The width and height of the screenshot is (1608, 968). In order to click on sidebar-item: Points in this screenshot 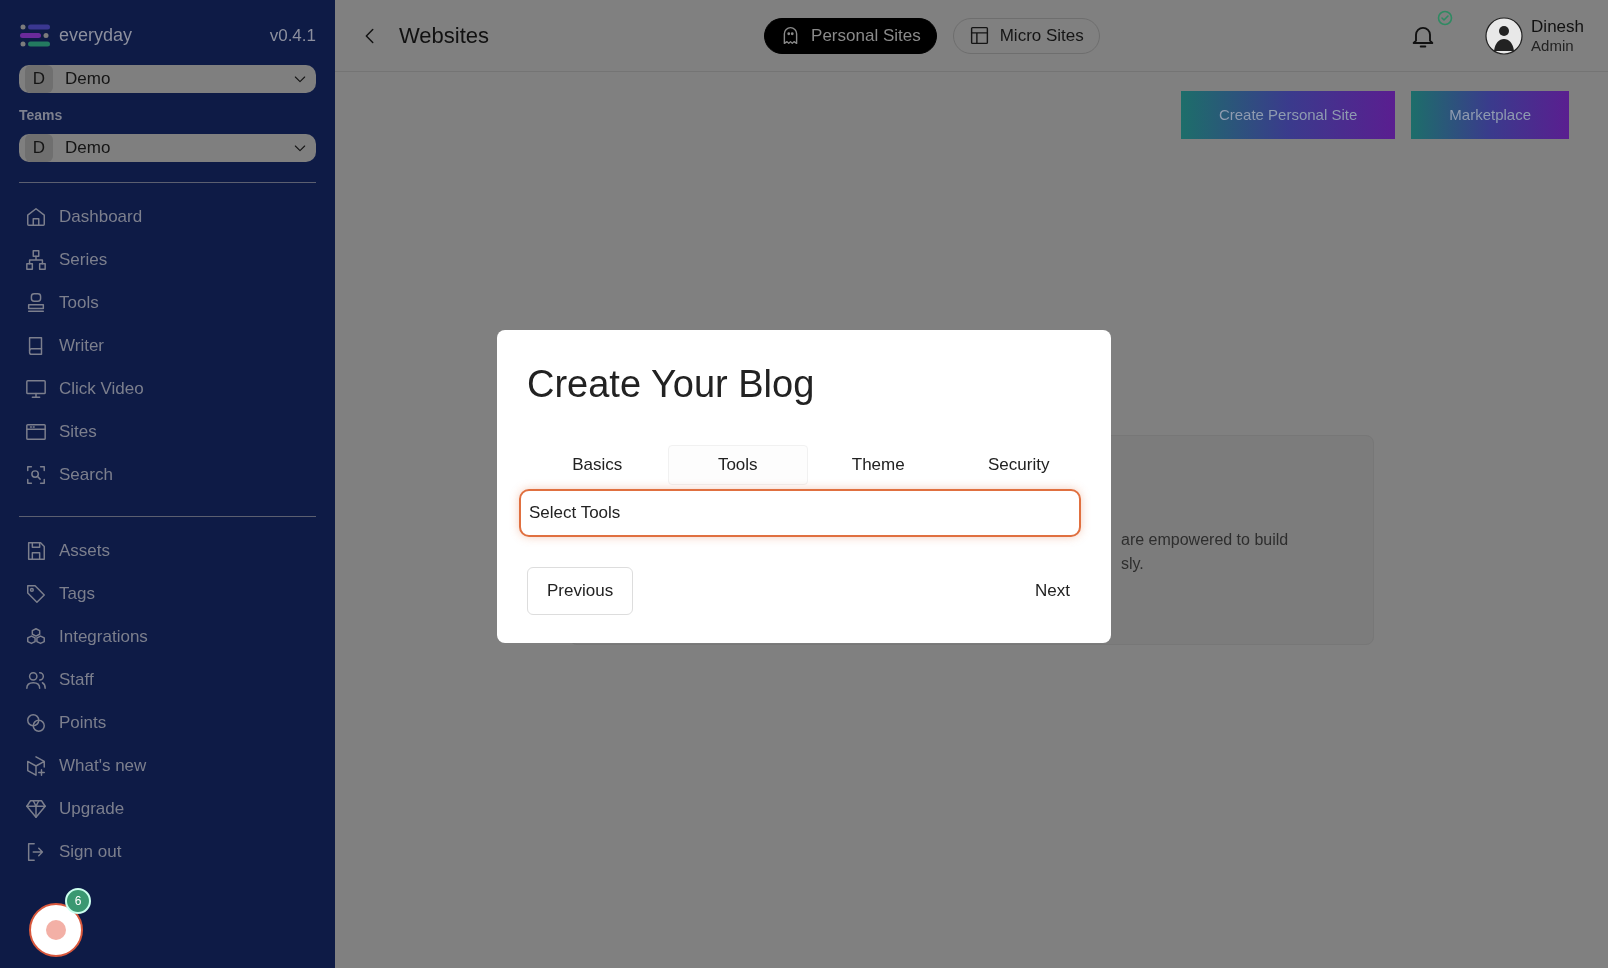, I will do `click(167, 722)`.